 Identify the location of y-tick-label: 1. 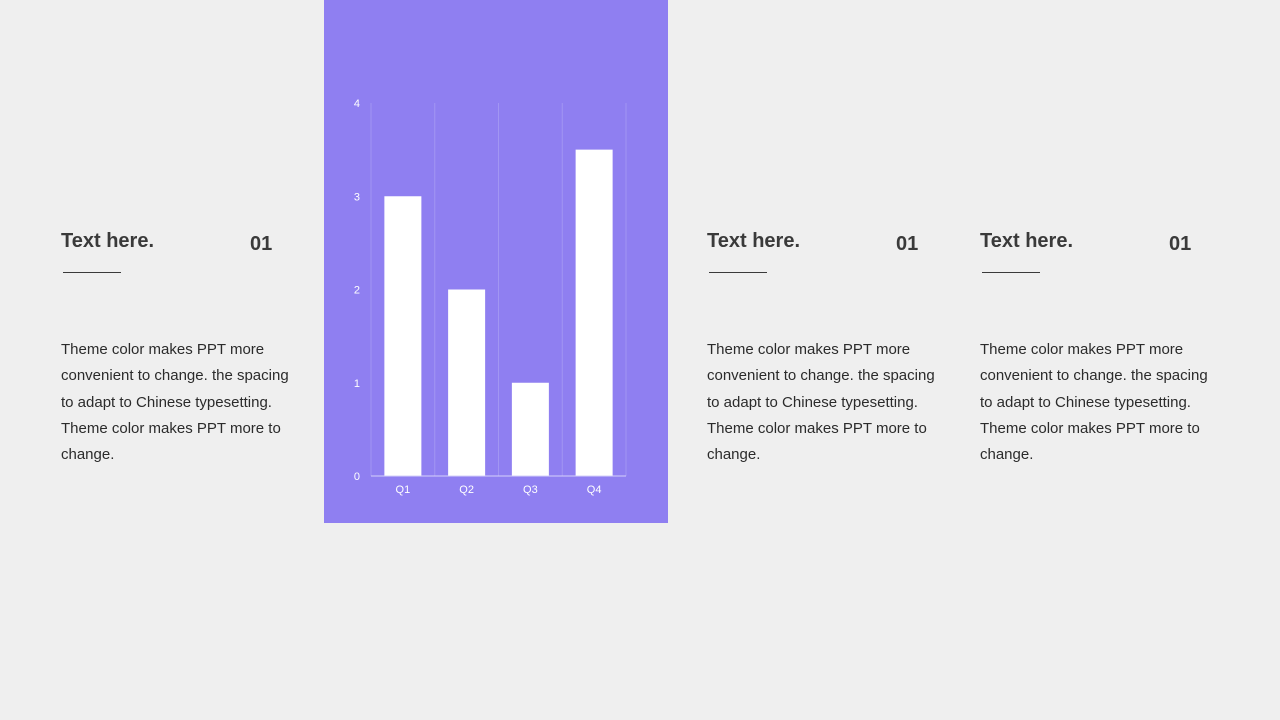
(357, 384).